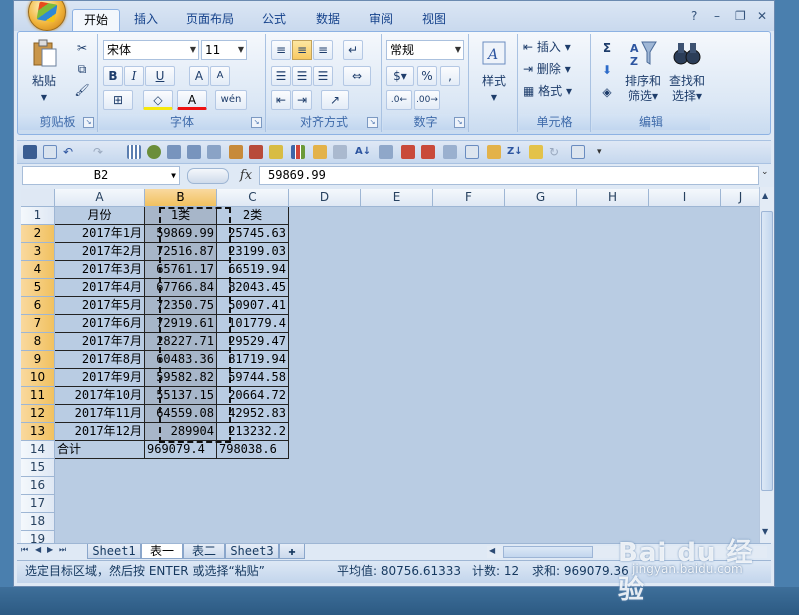  I want to click on column-header: E, so click(397, 198).